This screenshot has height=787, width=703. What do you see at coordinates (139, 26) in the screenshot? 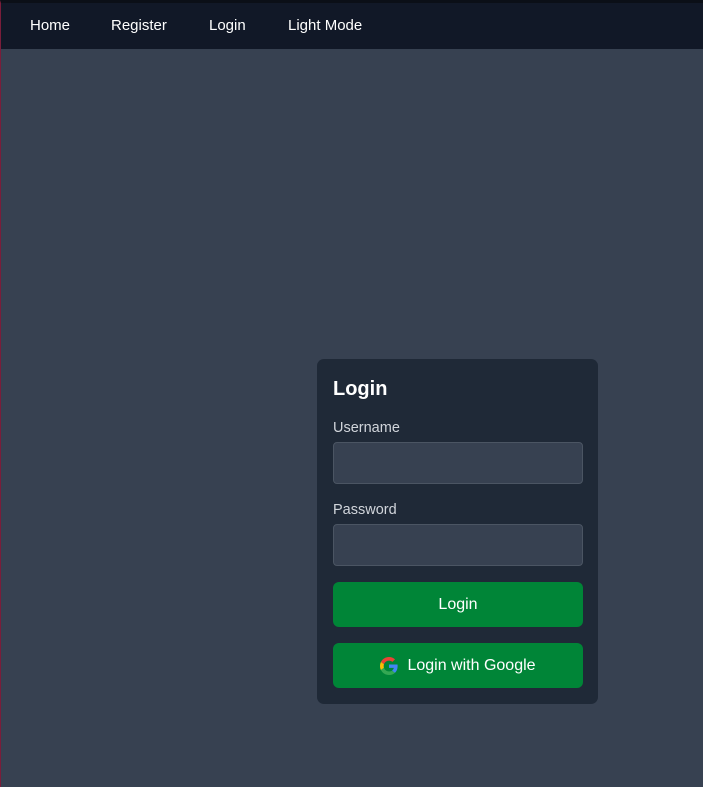
I see `nav-register-link: Register` at bounding box center [139, 26].